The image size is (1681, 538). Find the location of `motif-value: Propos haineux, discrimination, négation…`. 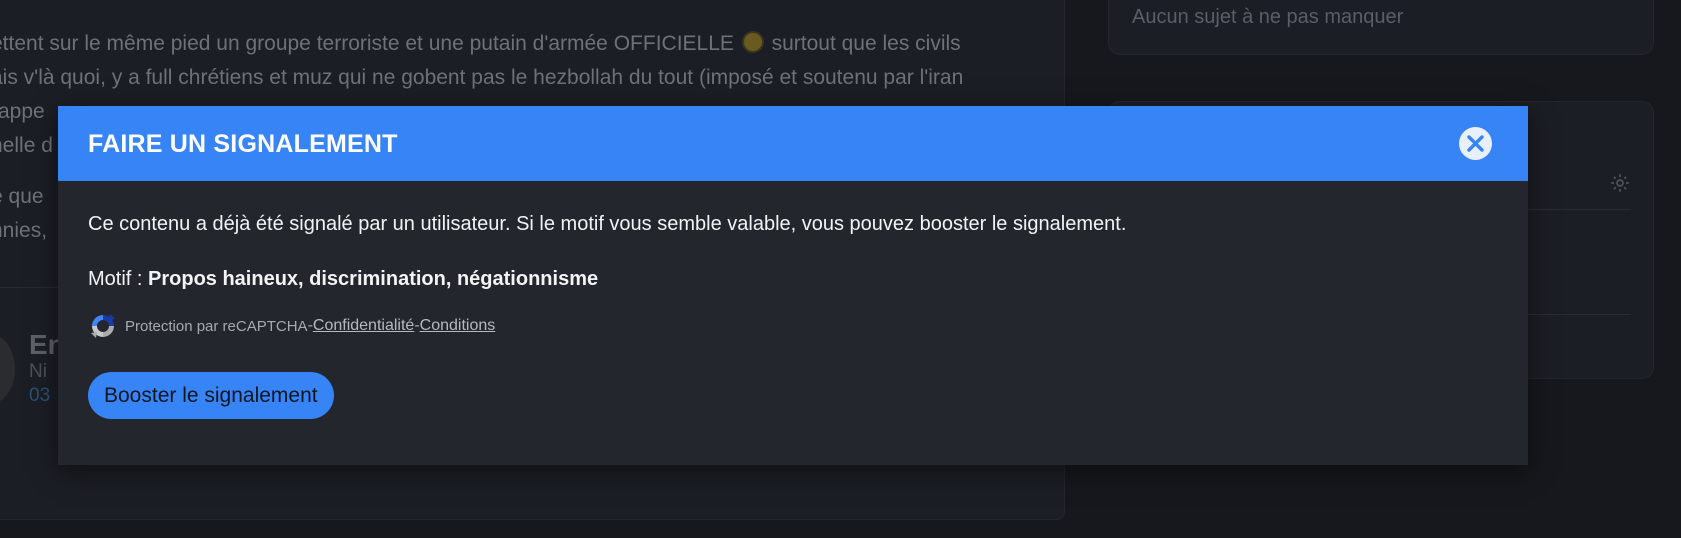

motif-value: Propos haineux, discrimination, négation… is located at coordinates (373, 279).